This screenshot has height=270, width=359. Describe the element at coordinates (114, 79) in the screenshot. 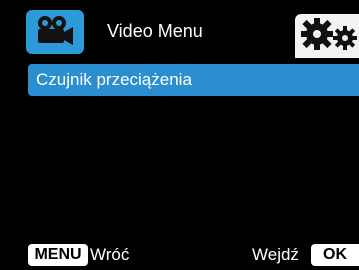

I see `menu-item-label: Czujnik przeciążenia` at that location.